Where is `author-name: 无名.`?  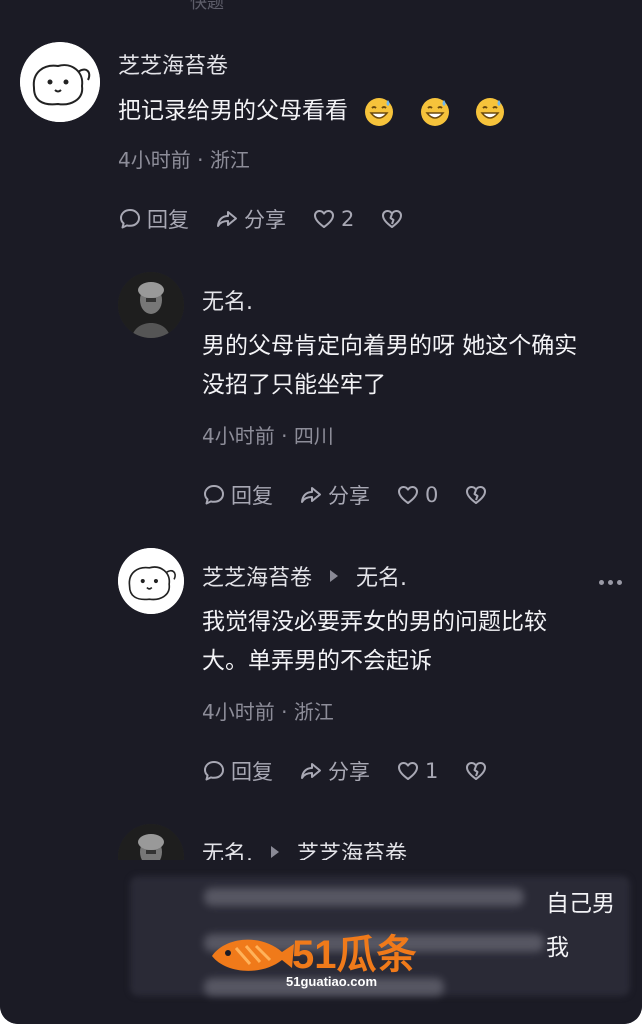
author-name: 无名. is located at coordinates (227, 300).